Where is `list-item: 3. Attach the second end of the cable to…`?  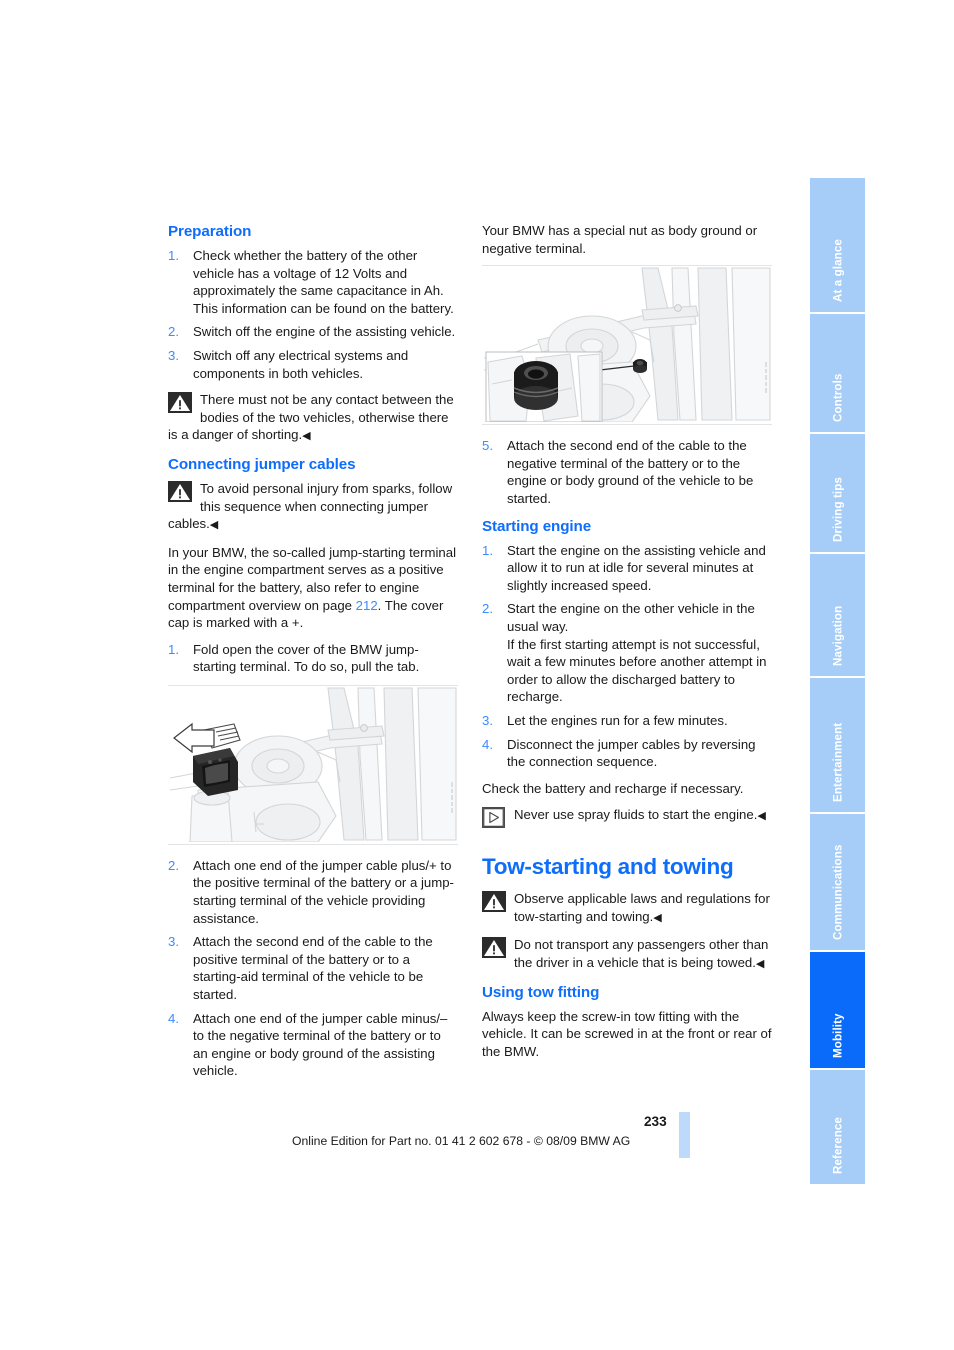
list-item: 3. Attach the second end of the cable to… is located at coordinates (313, 968).